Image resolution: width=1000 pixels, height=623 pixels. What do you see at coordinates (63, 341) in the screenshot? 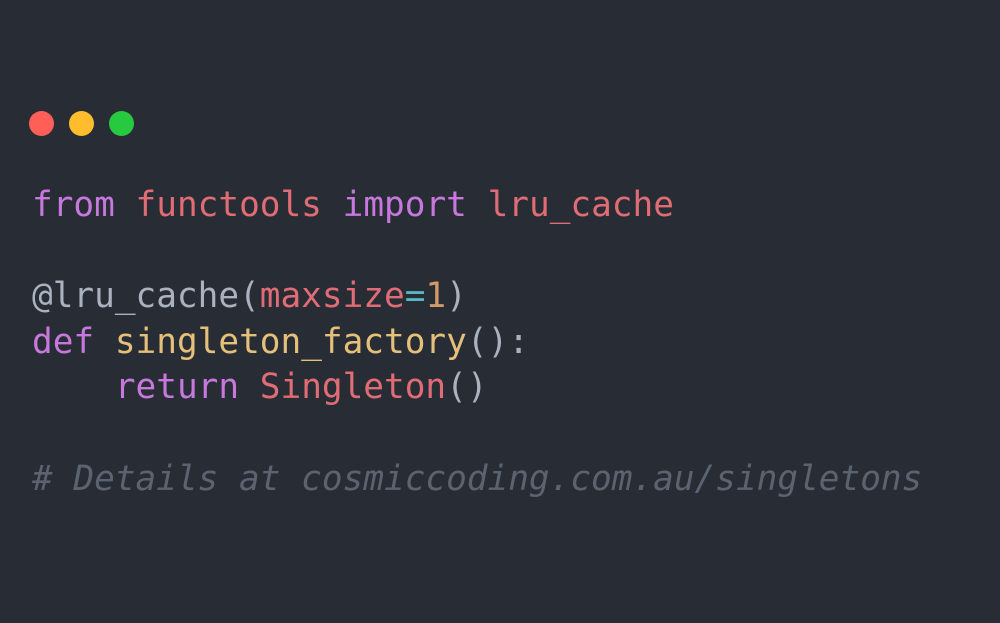
I see `code-token: def` at bounding box center [63, 341].